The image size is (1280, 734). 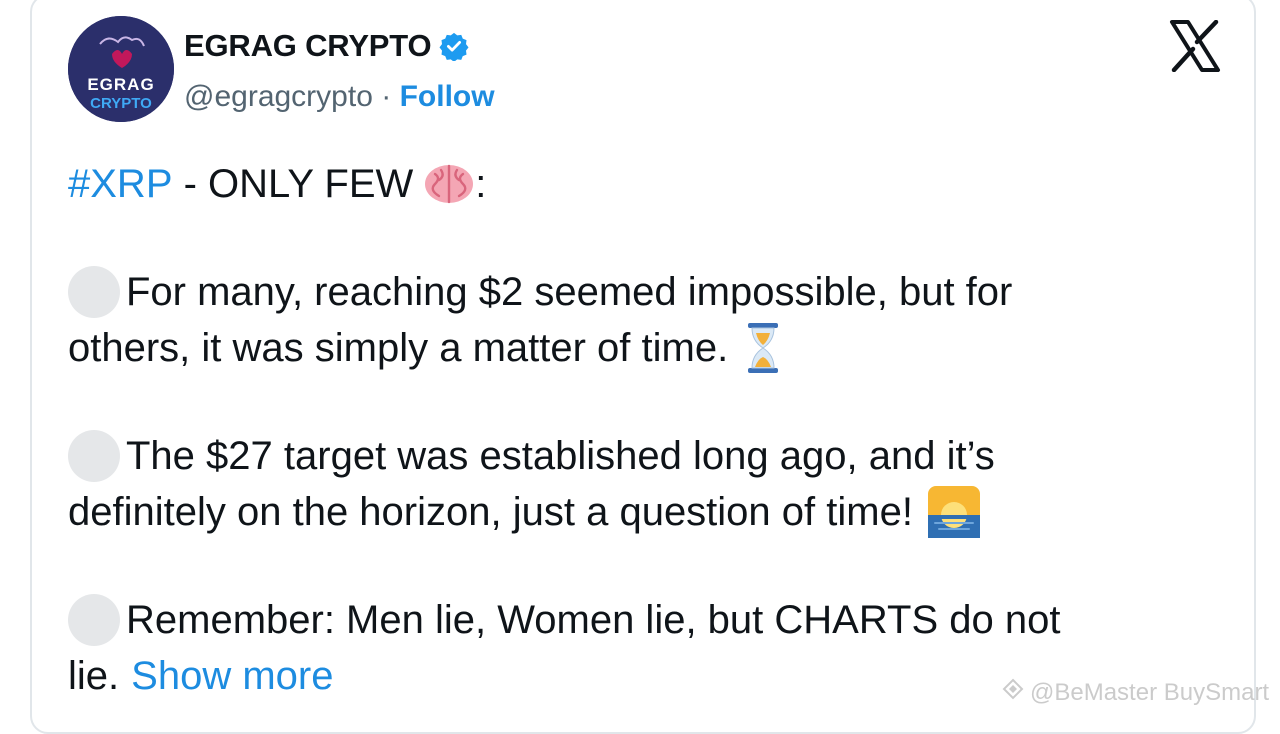 I want to click on author-name-row: EGRAG CRYPTO, so click(x=326, y=46).